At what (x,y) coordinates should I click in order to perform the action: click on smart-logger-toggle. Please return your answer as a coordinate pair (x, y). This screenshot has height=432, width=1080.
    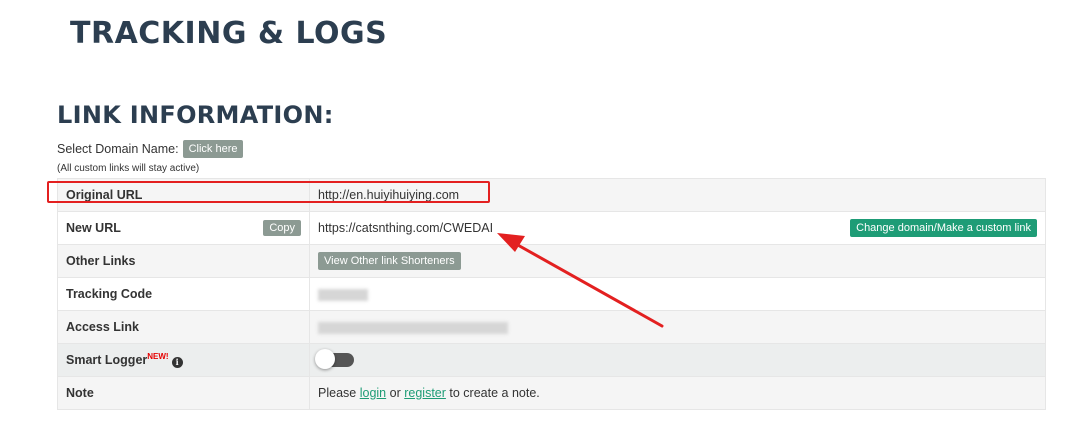
    Looking at the image, I should click on (334, 359).